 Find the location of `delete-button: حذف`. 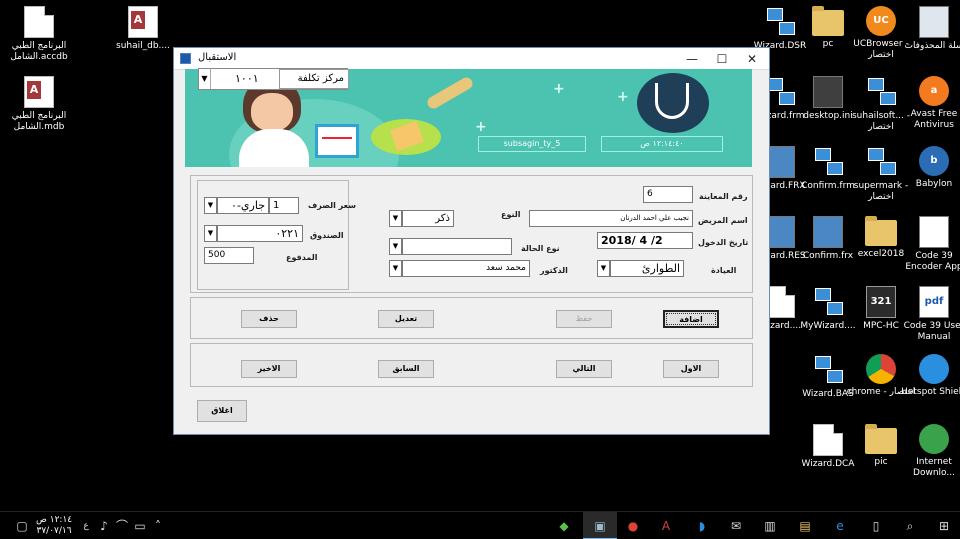

delete-button: حذف is located at coordinates (269, 319).